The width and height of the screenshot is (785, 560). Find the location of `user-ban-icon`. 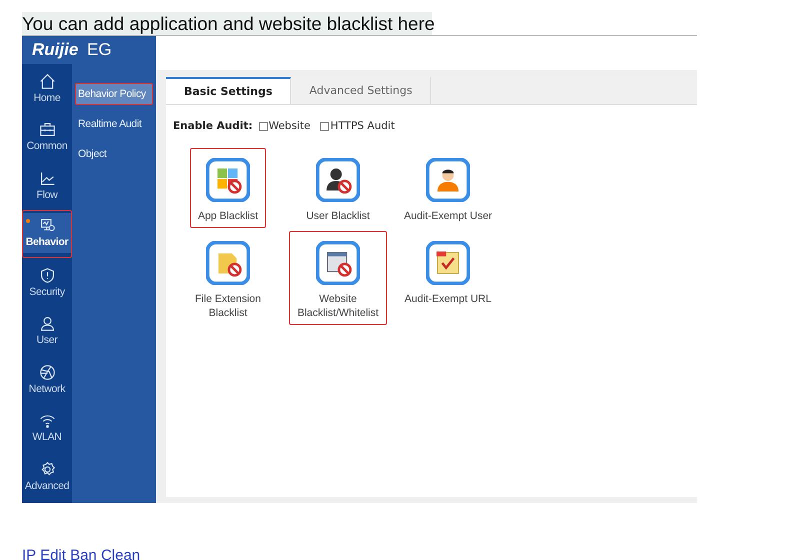

user-ban-icon is located at coordinates (338, 180).